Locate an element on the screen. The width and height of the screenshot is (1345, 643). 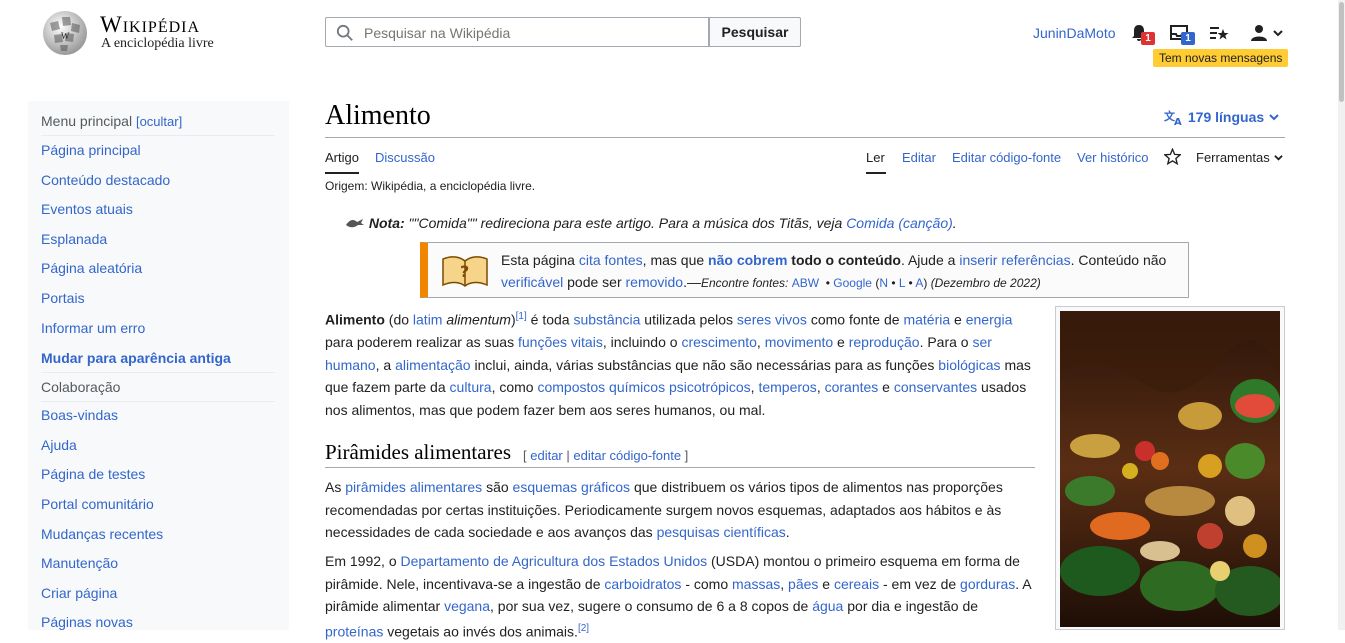
sidebar-item-old-look: Mudar para aparência antiga is located at coordinates (136, 358).